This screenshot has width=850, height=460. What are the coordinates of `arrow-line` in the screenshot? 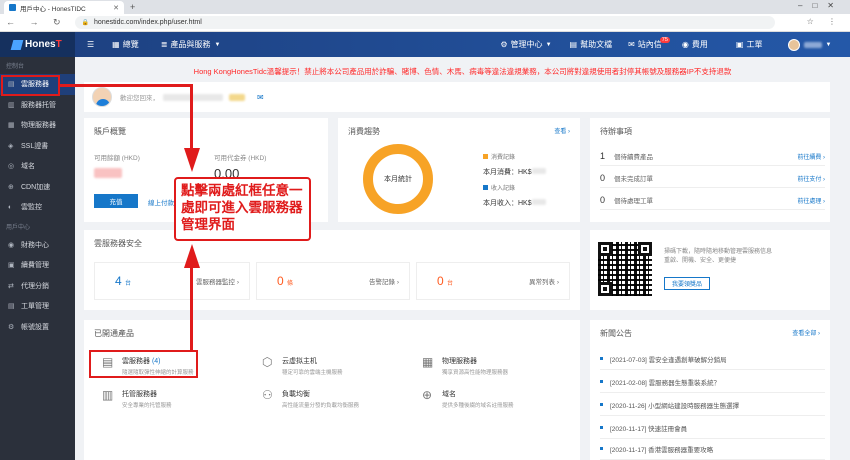 It's located at (191, 308).